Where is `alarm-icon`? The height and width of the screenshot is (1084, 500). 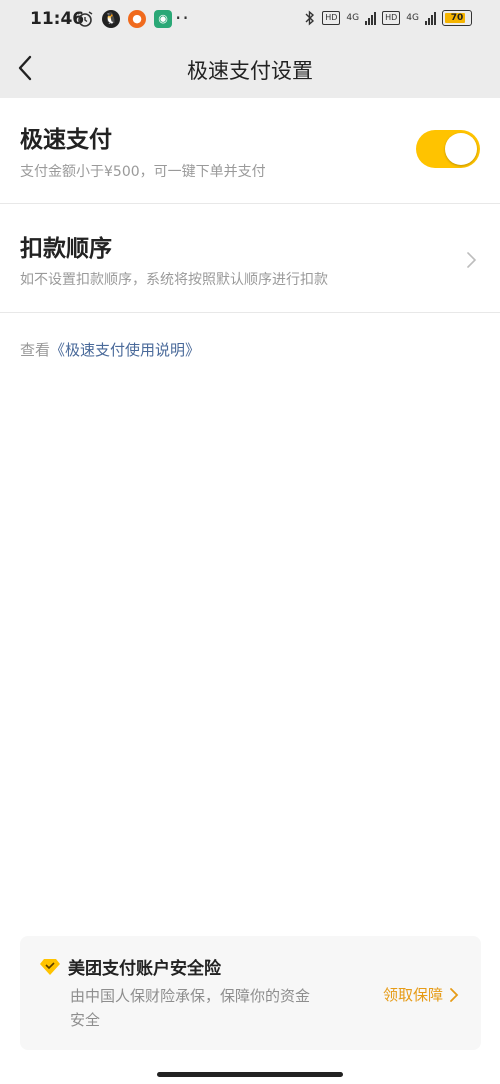 alarm-icon is located at coordinates (85, 19).